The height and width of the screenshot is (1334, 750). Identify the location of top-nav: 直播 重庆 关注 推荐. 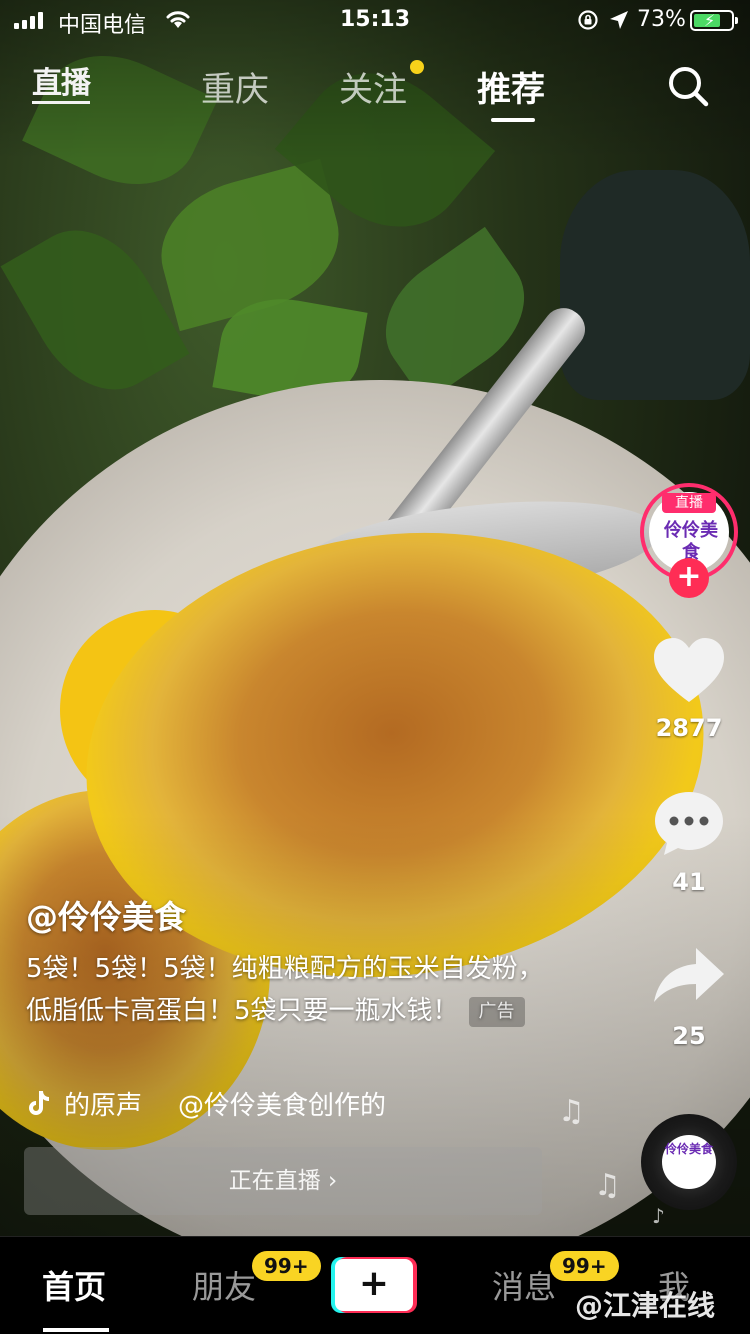
(375, 87).